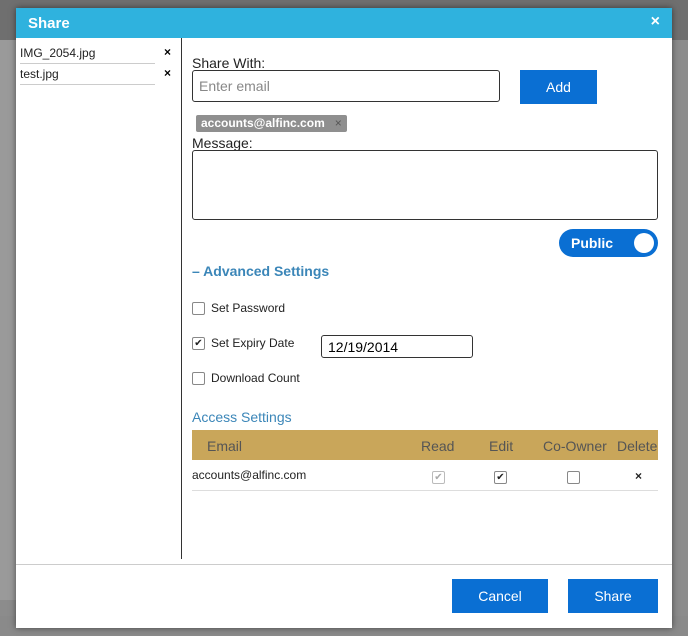 The width and height of the screenshot is (688, 636). What do you see at coordinates (229, 63) in the screenshot?
I see `share-with-label: Share With:` at bounding box center [229, 63].